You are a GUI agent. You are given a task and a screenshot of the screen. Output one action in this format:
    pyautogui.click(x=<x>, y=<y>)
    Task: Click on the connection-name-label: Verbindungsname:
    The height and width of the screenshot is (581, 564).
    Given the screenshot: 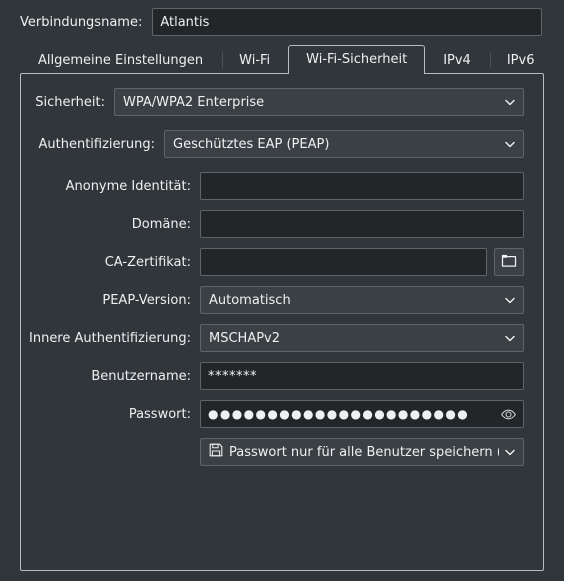 What is the action you would take?
    pyautogui.click(x=81, y=22)
    